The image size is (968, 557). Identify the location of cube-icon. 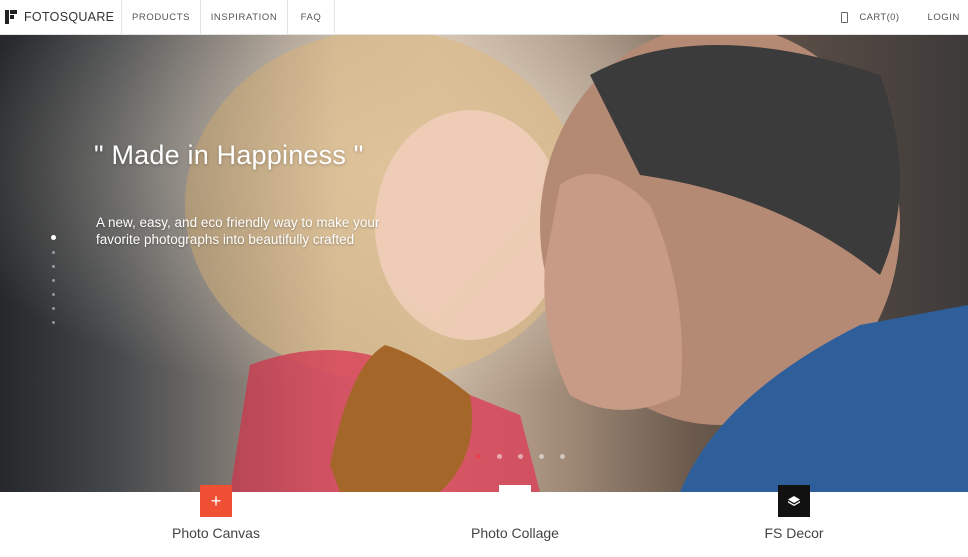
(794, 501).